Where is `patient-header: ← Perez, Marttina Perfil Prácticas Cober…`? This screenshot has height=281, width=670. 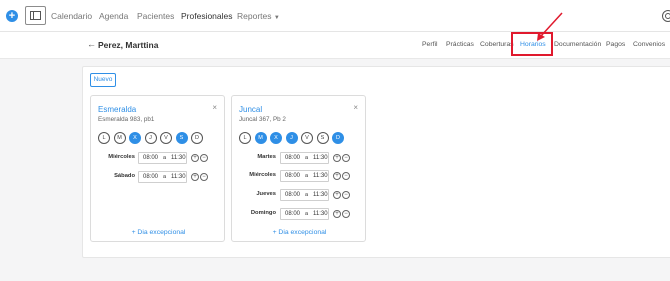 patient-header: ← Perez, Marttina Perfil Prácticas Cober… is located at coordinates (335, 45).